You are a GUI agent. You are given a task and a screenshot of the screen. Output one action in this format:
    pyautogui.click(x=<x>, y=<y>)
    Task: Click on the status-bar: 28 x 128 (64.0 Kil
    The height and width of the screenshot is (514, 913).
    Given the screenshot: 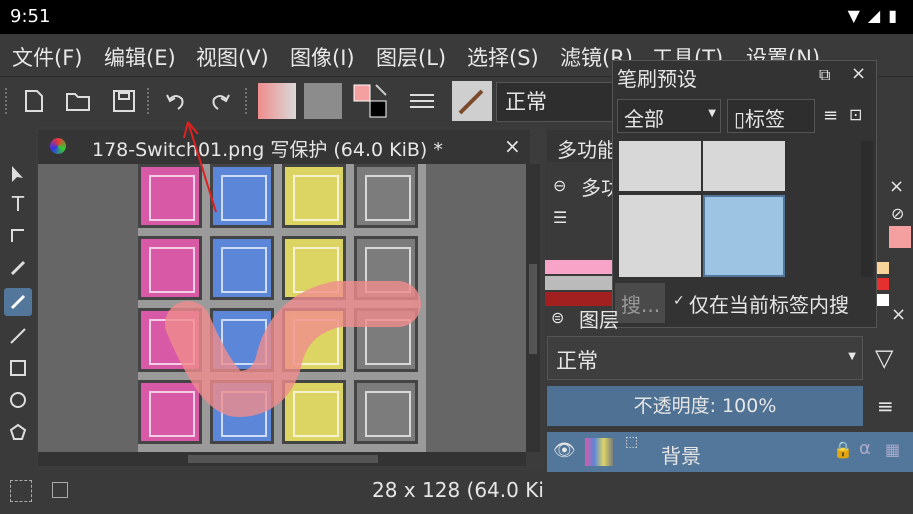 What is the action you would take?
    pyautogui.click(x=274, y=492)
    